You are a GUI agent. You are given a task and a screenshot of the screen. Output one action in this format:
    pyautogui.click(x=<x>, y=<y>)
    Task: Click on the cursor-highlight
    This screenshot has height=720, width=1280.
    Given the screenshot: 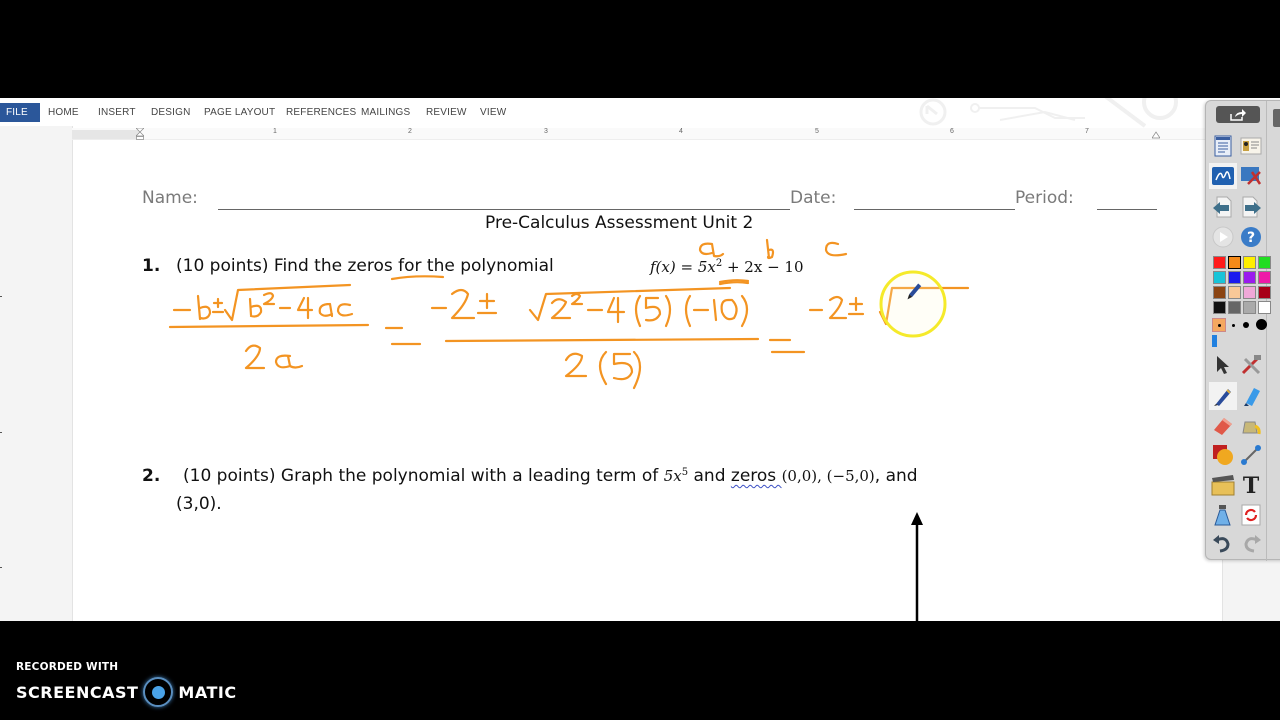 What is the action you would take?
    pyautogui.click(x=913, y=304)
    